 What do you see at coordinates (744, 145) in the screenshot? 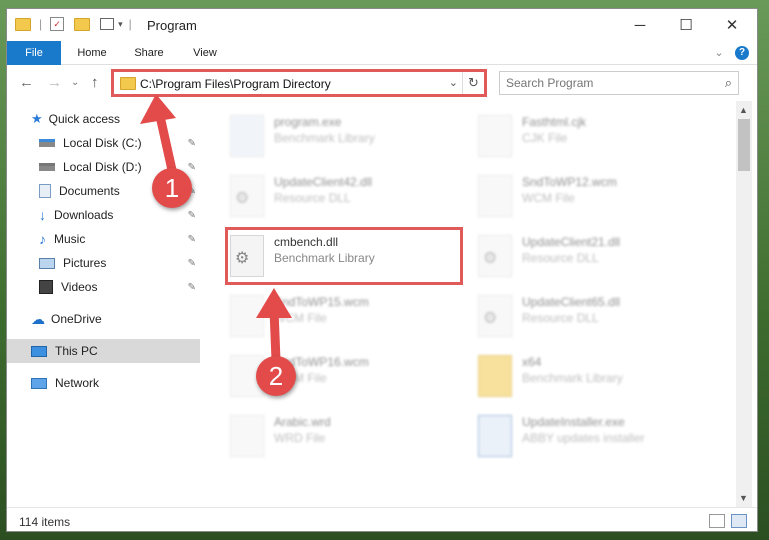
I see `scrollbar-thumb` at bounding box center [744, 145].